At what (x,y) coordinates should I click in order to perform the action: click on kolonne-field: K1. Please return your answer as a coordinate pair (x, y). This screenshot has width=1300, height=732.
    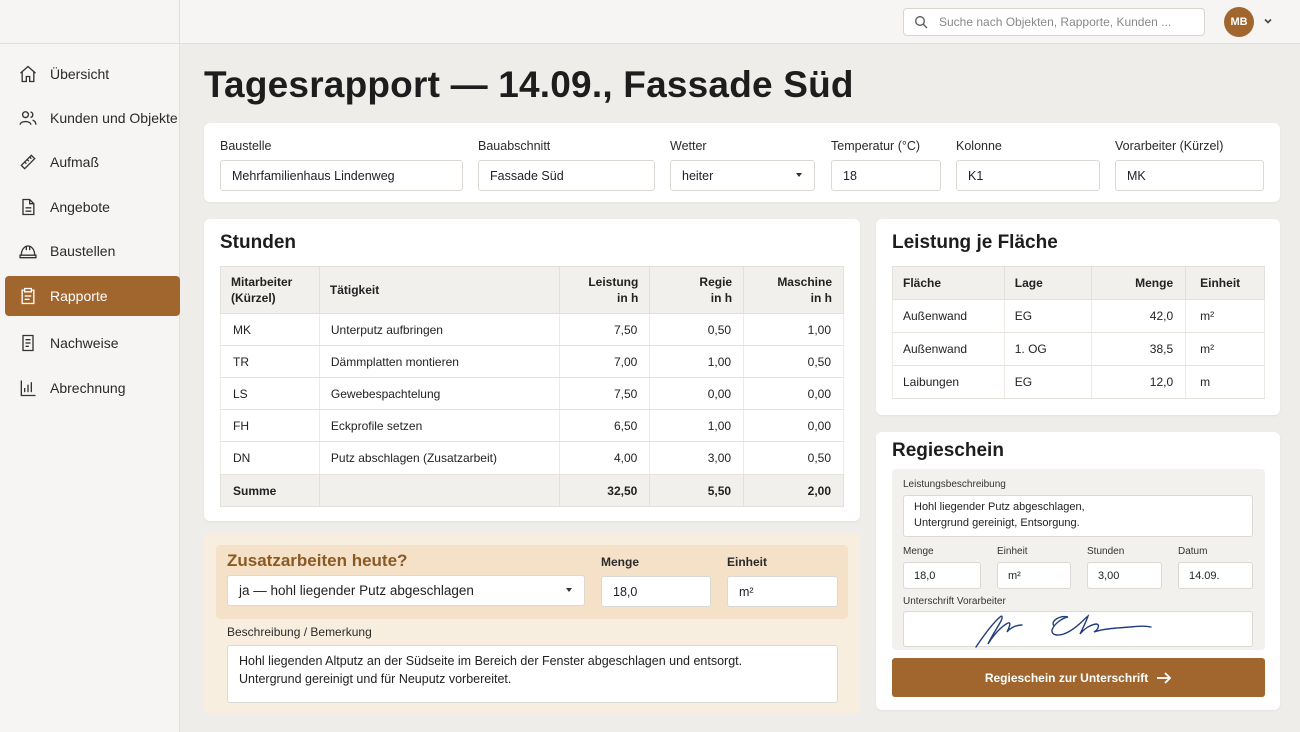
    Looking at the image, I should click on (1028, 175).